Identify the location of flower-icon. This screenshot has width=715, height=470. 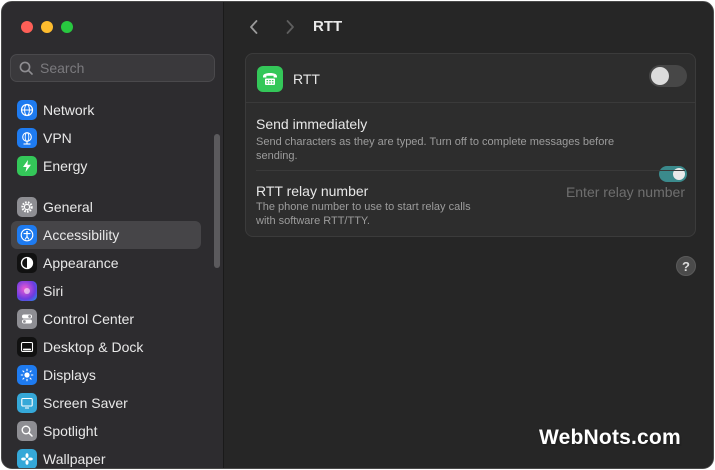
(27, 458).